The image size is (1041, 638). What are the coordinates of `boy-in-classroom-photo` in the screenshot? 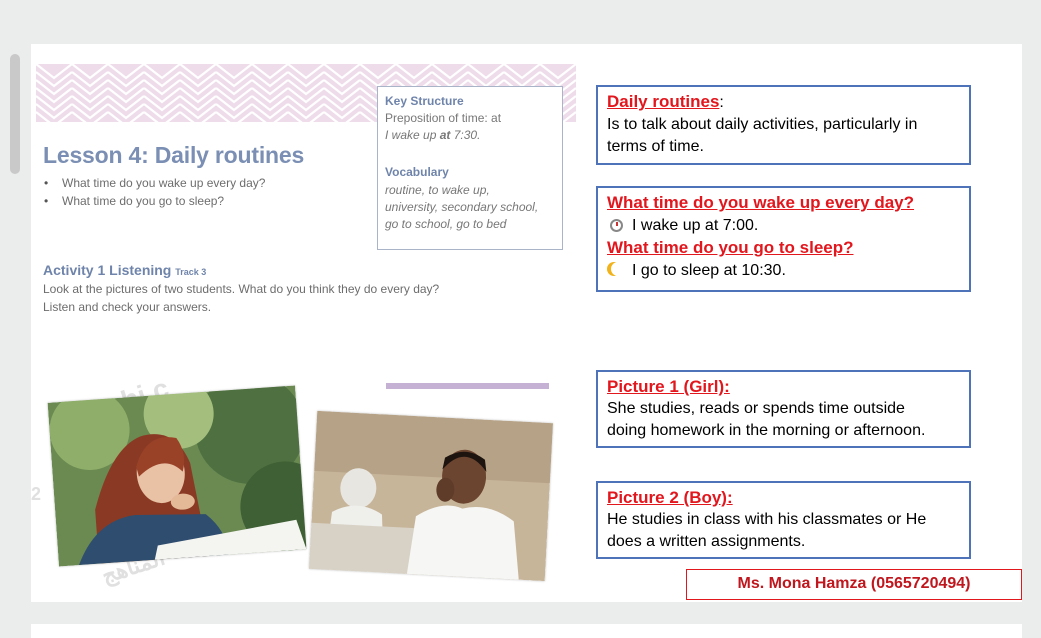 It's located at (431, 496).